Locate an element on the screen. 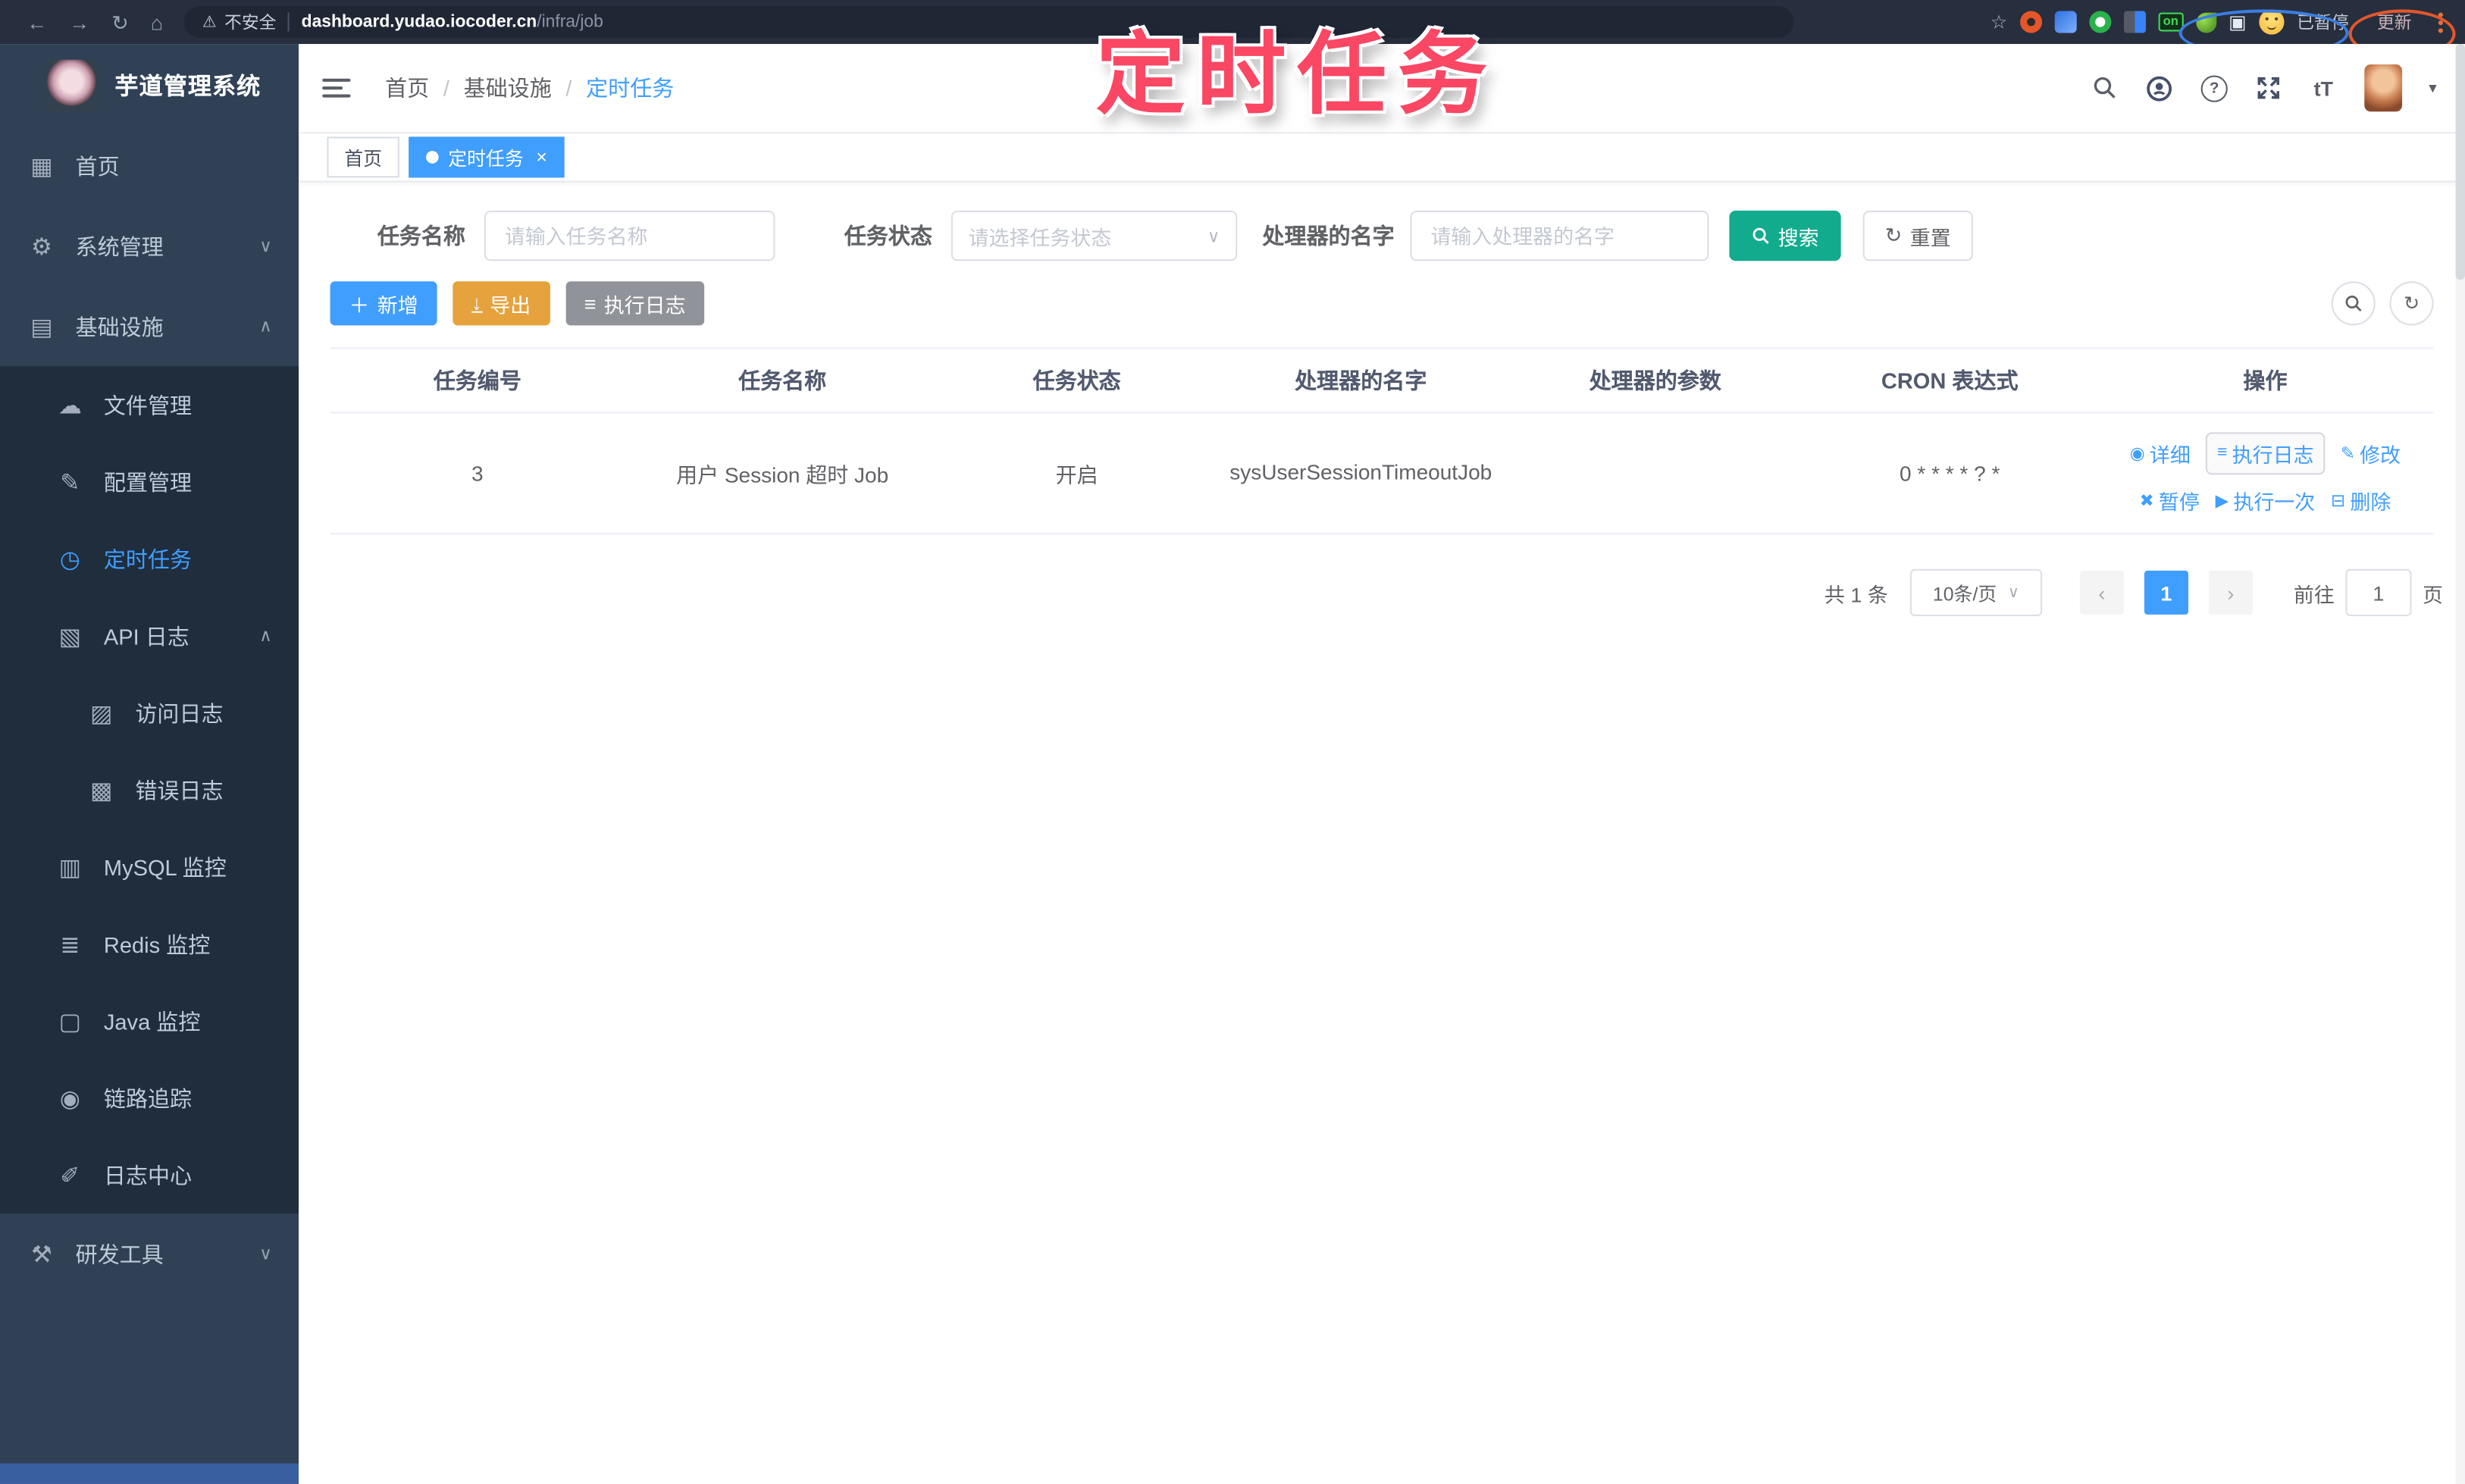 The height and width of the screenshot is (1484, 2465). cloud-icon: ☁ is located at coordinates (70, 405).